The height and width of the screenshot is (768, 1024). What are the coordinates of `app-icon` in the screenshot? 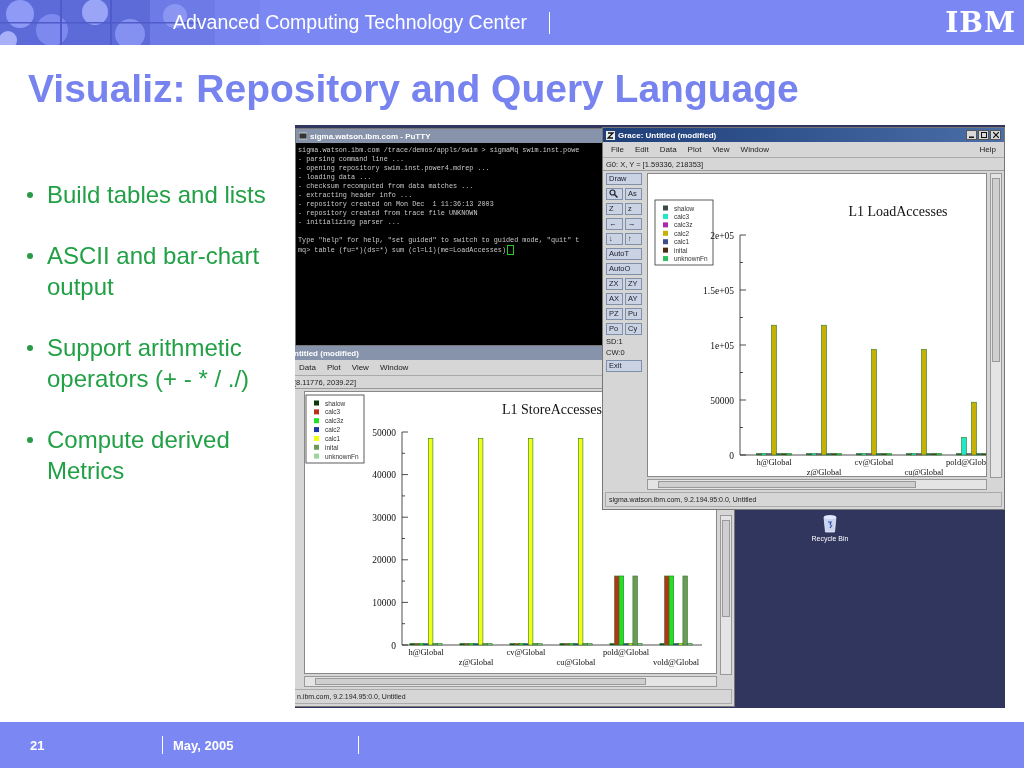 It's located at (610, 135).